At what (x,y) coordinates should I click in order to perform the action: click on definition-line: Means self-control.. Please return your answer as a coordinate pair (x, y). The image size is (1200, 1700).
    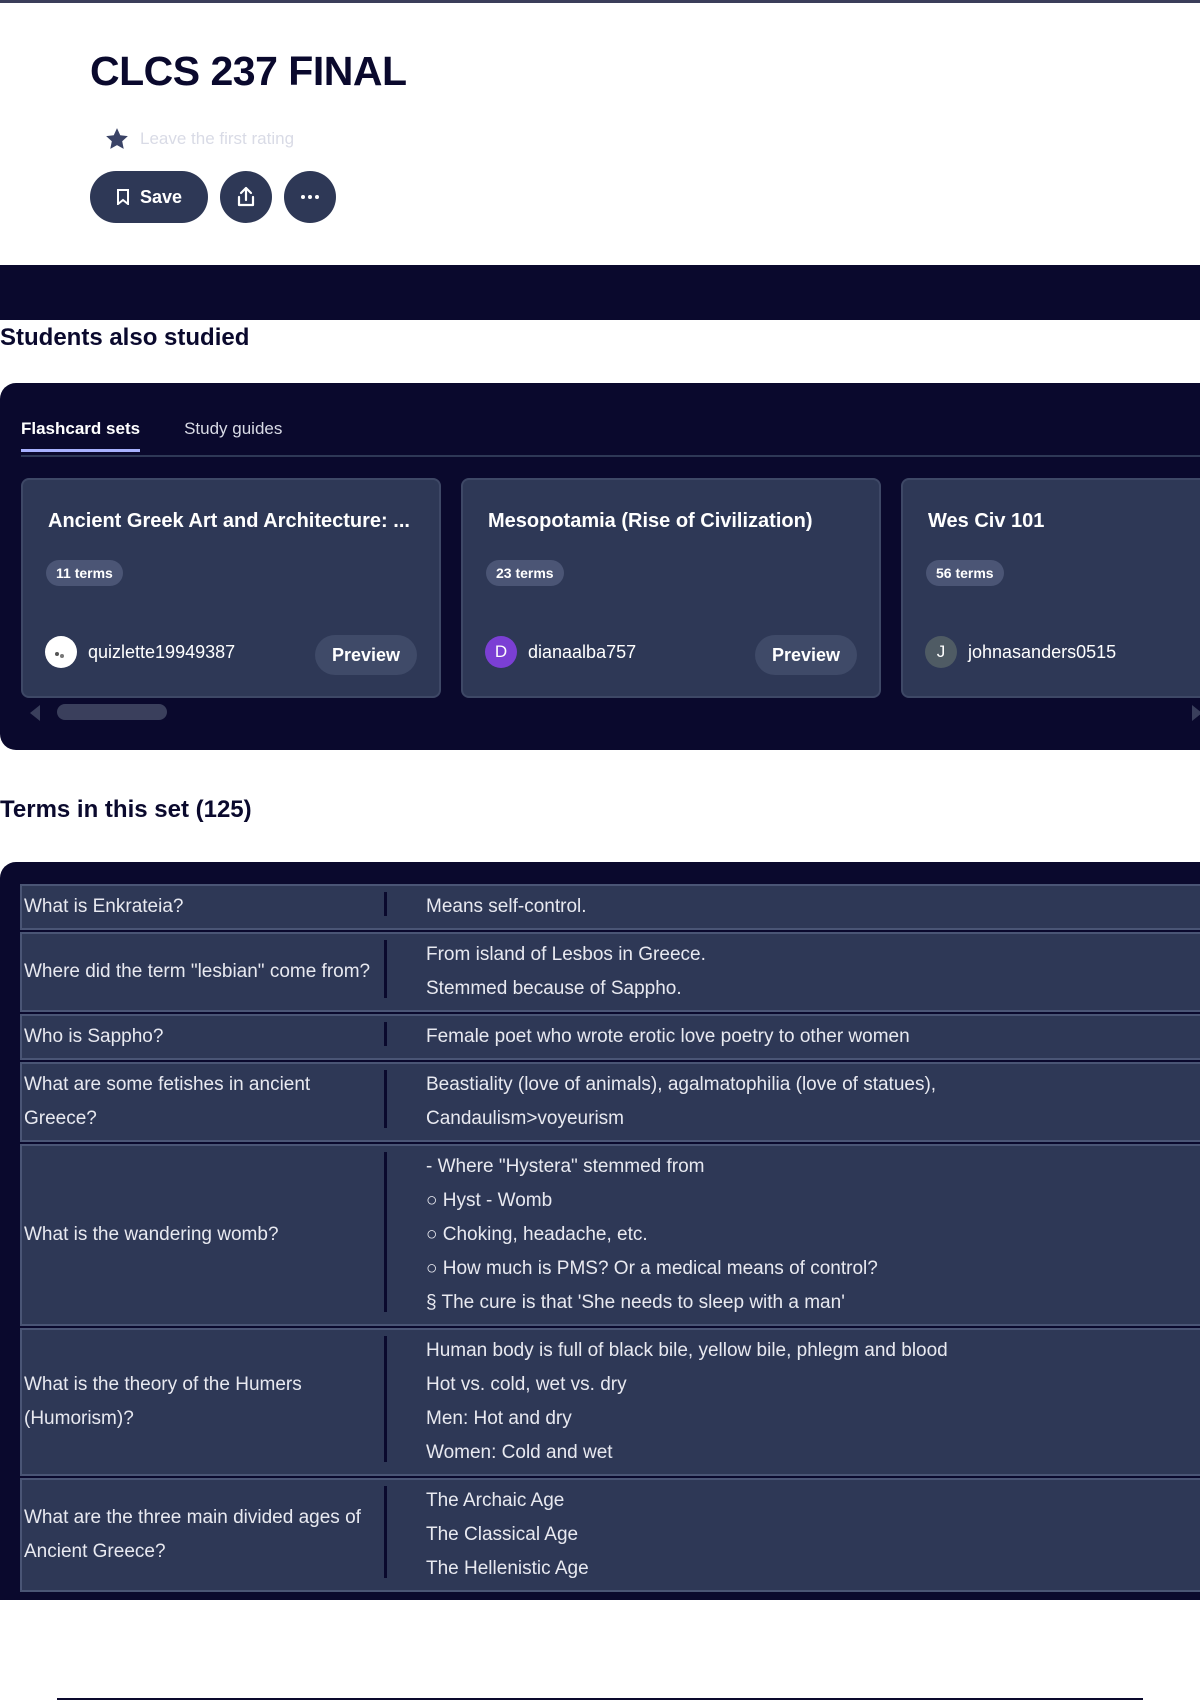
    Looking at the image, I should click on (506, 906).